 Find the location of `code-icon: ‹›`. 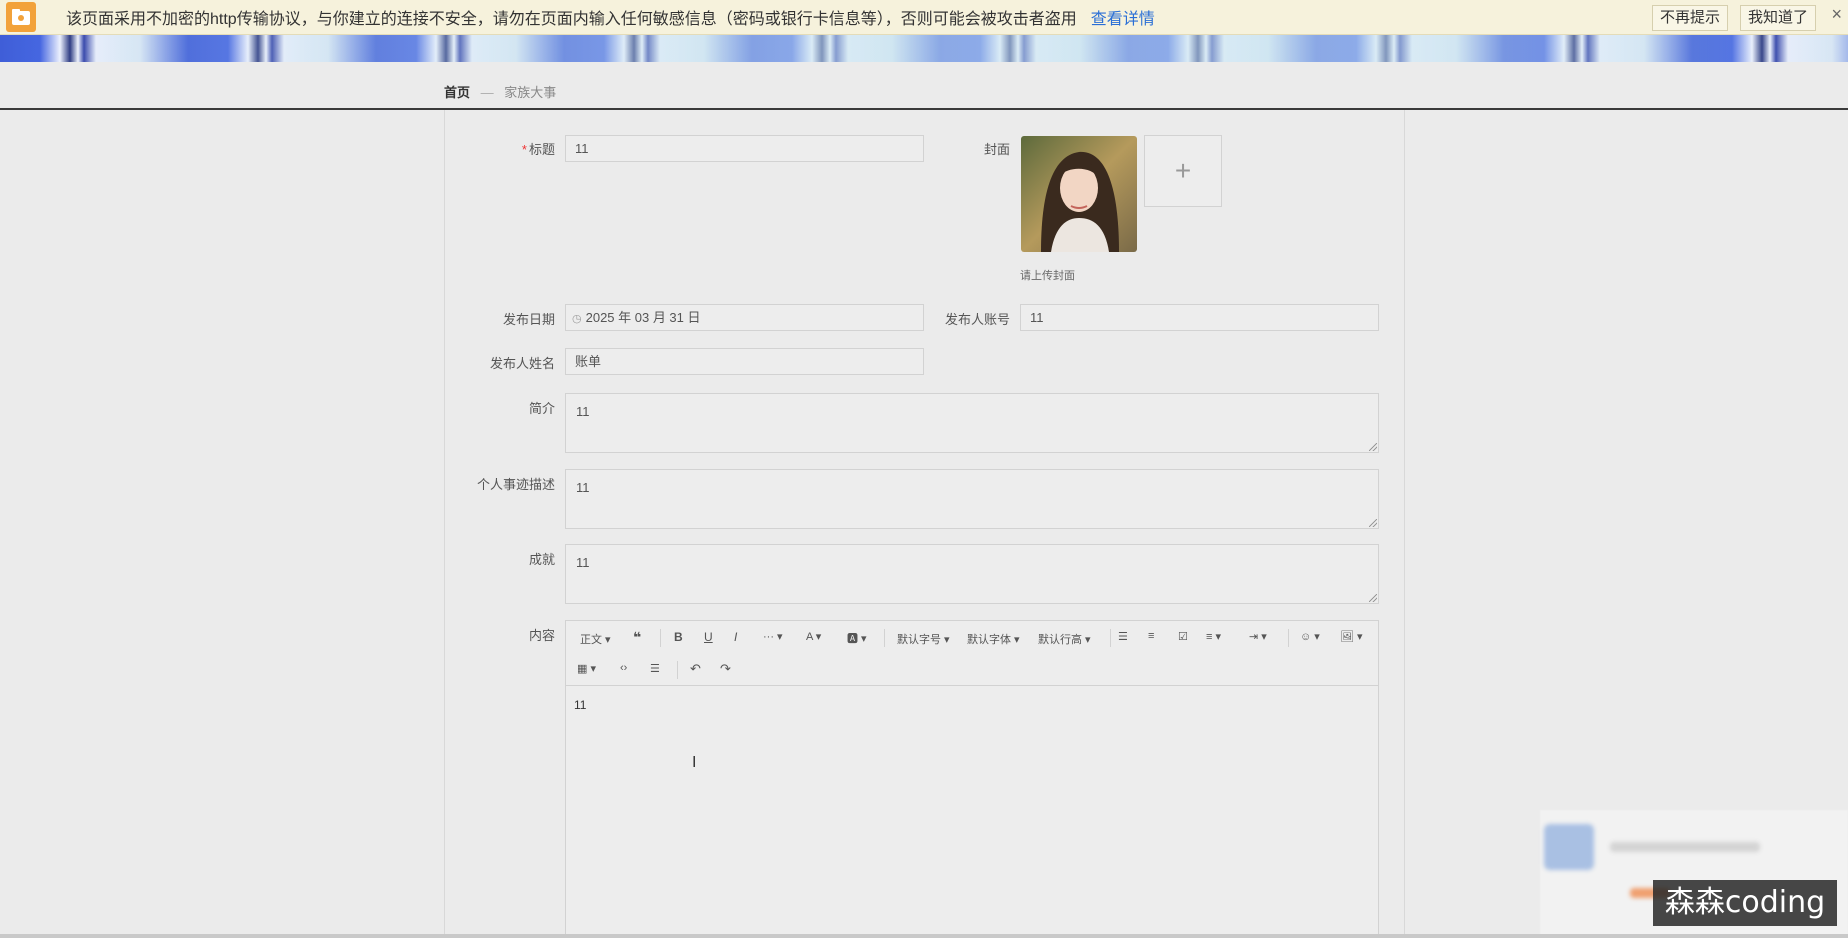

code-icon: ‹› is located at coordinates (623, 668).